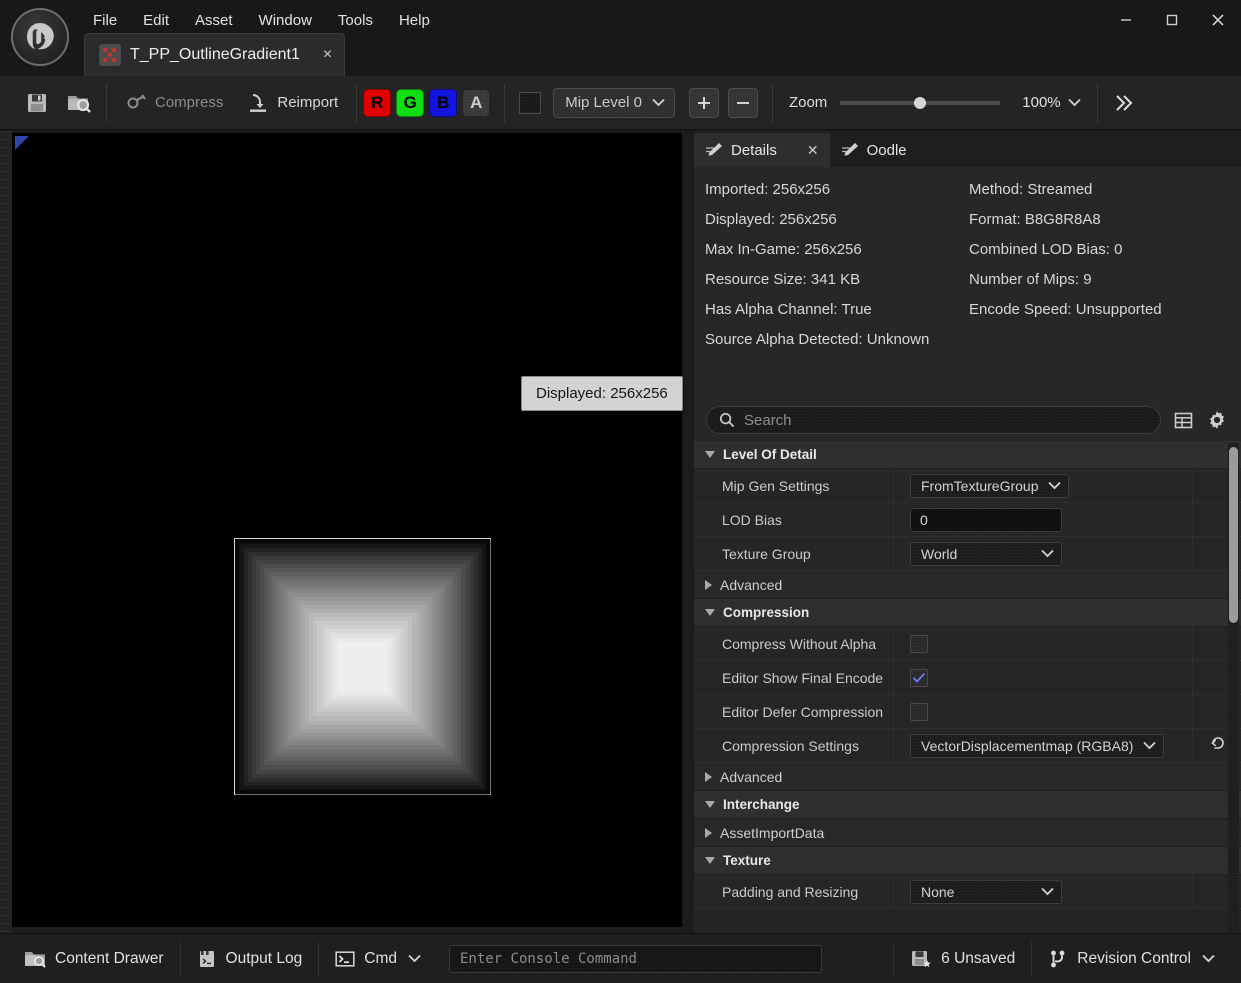  Describe the element at coordinates (967, 455) in the screenshot. I see `category-row: Level Of Detail` at that location.